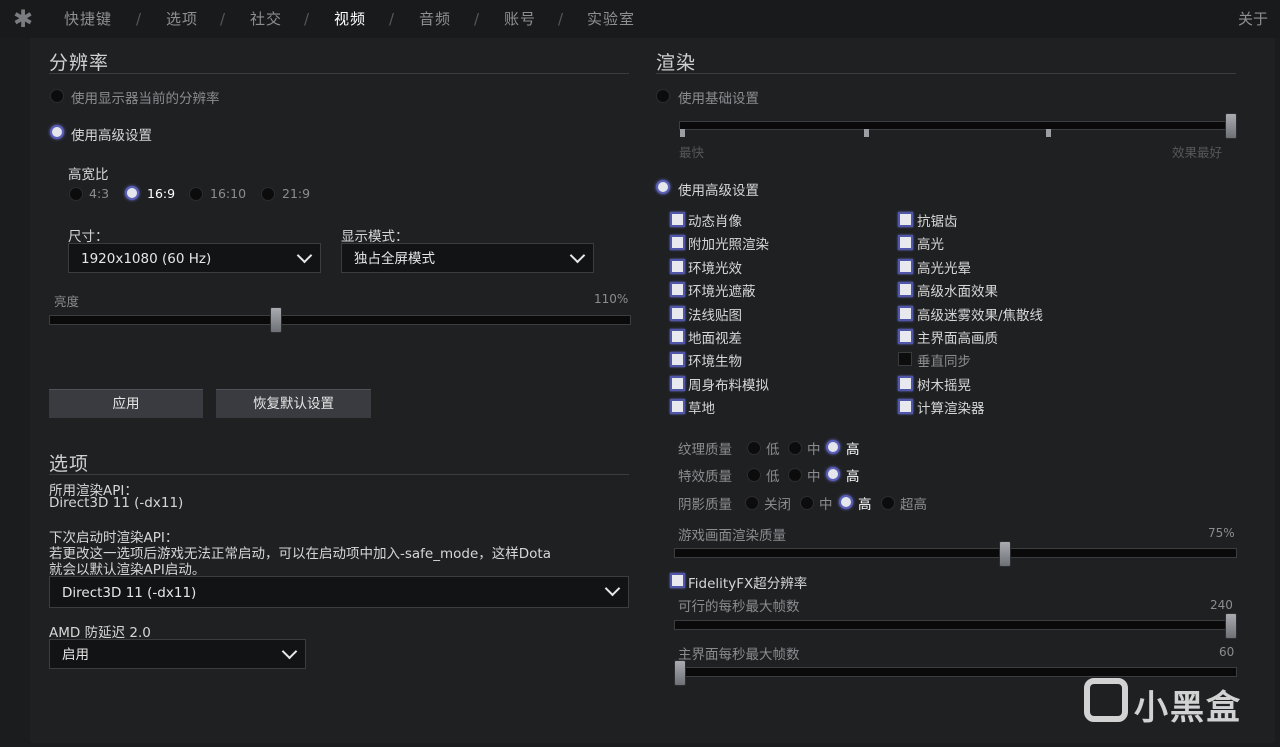 The height and width of the screenshot is (747, 1280). Describe the element at coordinates (57, 132) in the screenshot. I see `use-advanced-resolution-radio` at that location.